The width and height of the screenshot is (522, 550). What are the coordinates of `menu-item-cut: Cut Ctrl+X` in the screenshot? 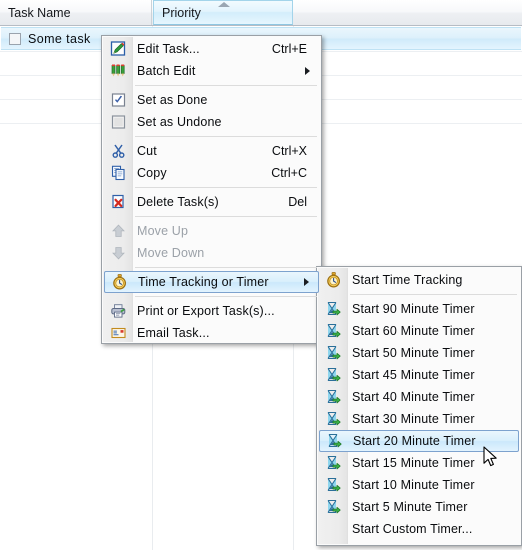 It's located at (211, 151).